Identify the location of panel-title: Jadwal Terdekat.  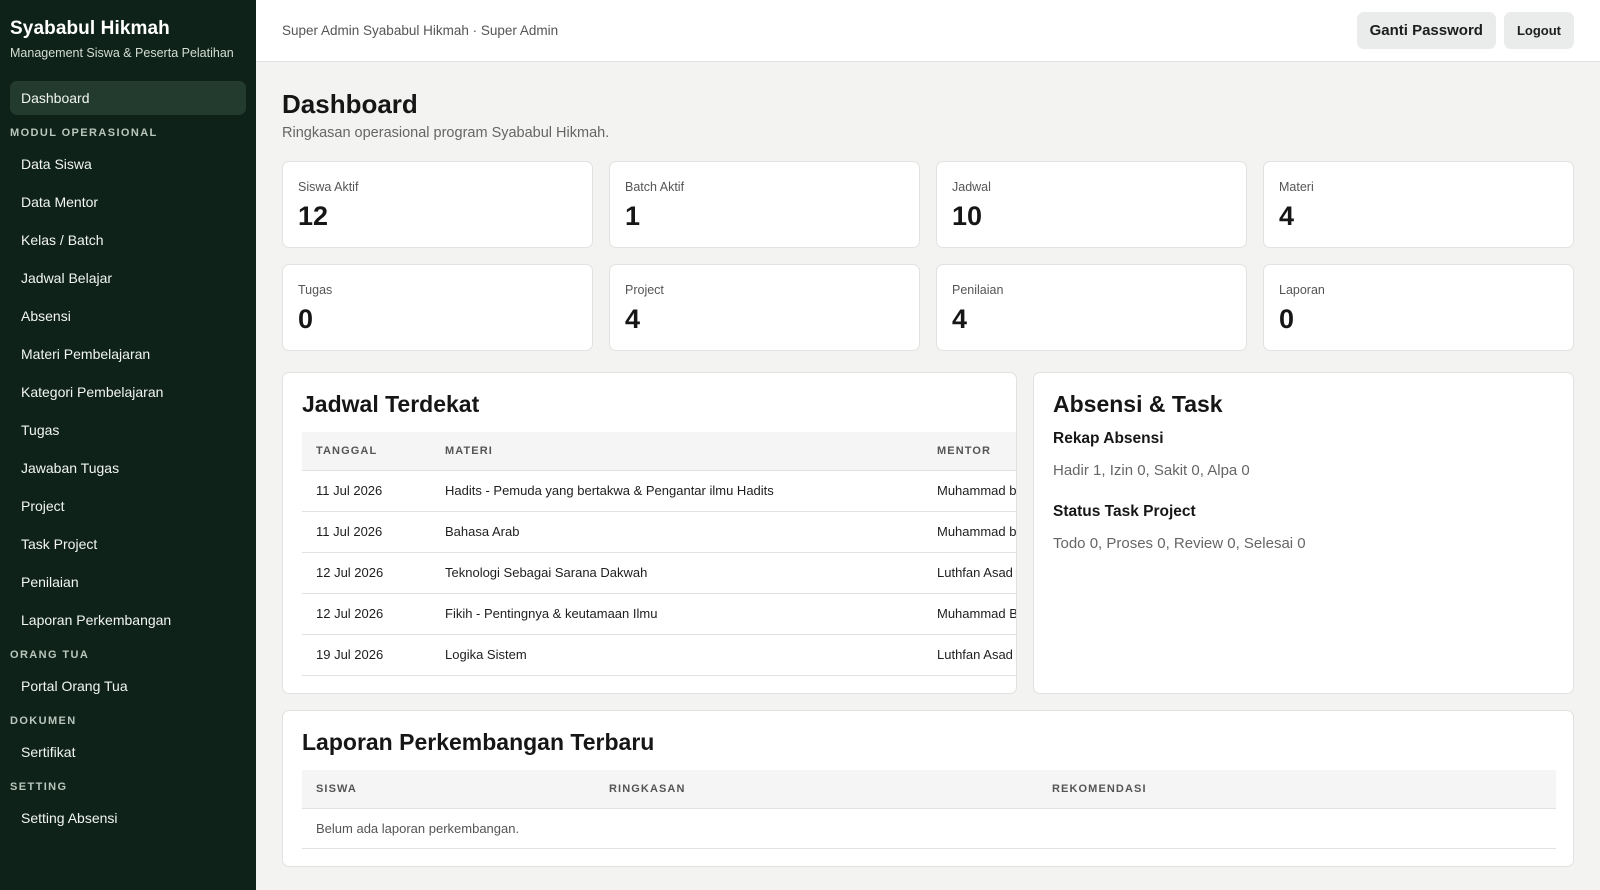
(391, 404).